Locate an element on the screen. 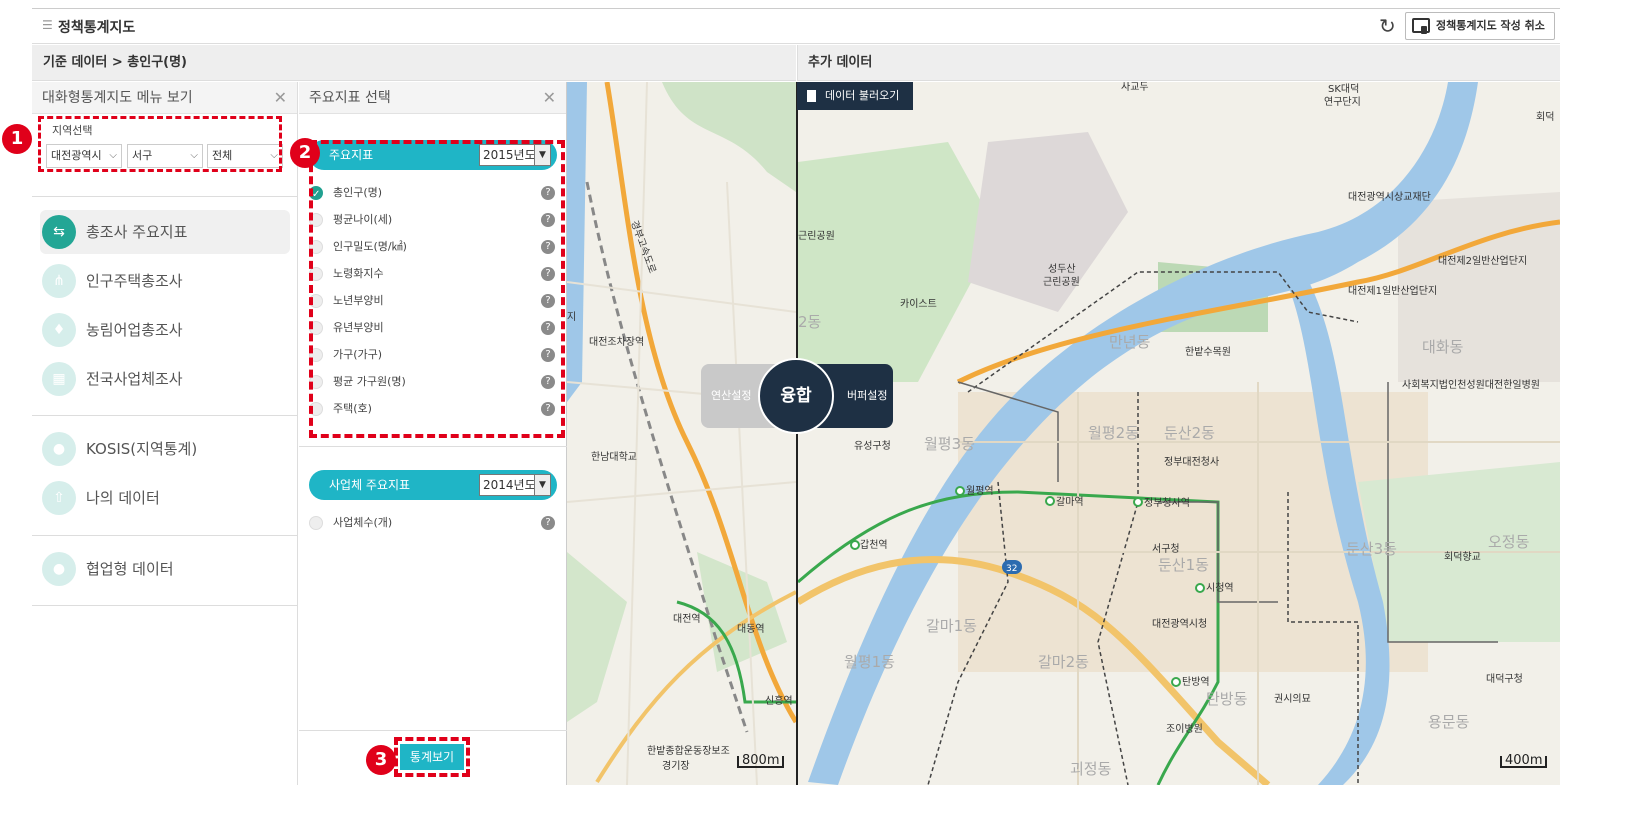  monitor-icon is located at coordinates (1421, 26).